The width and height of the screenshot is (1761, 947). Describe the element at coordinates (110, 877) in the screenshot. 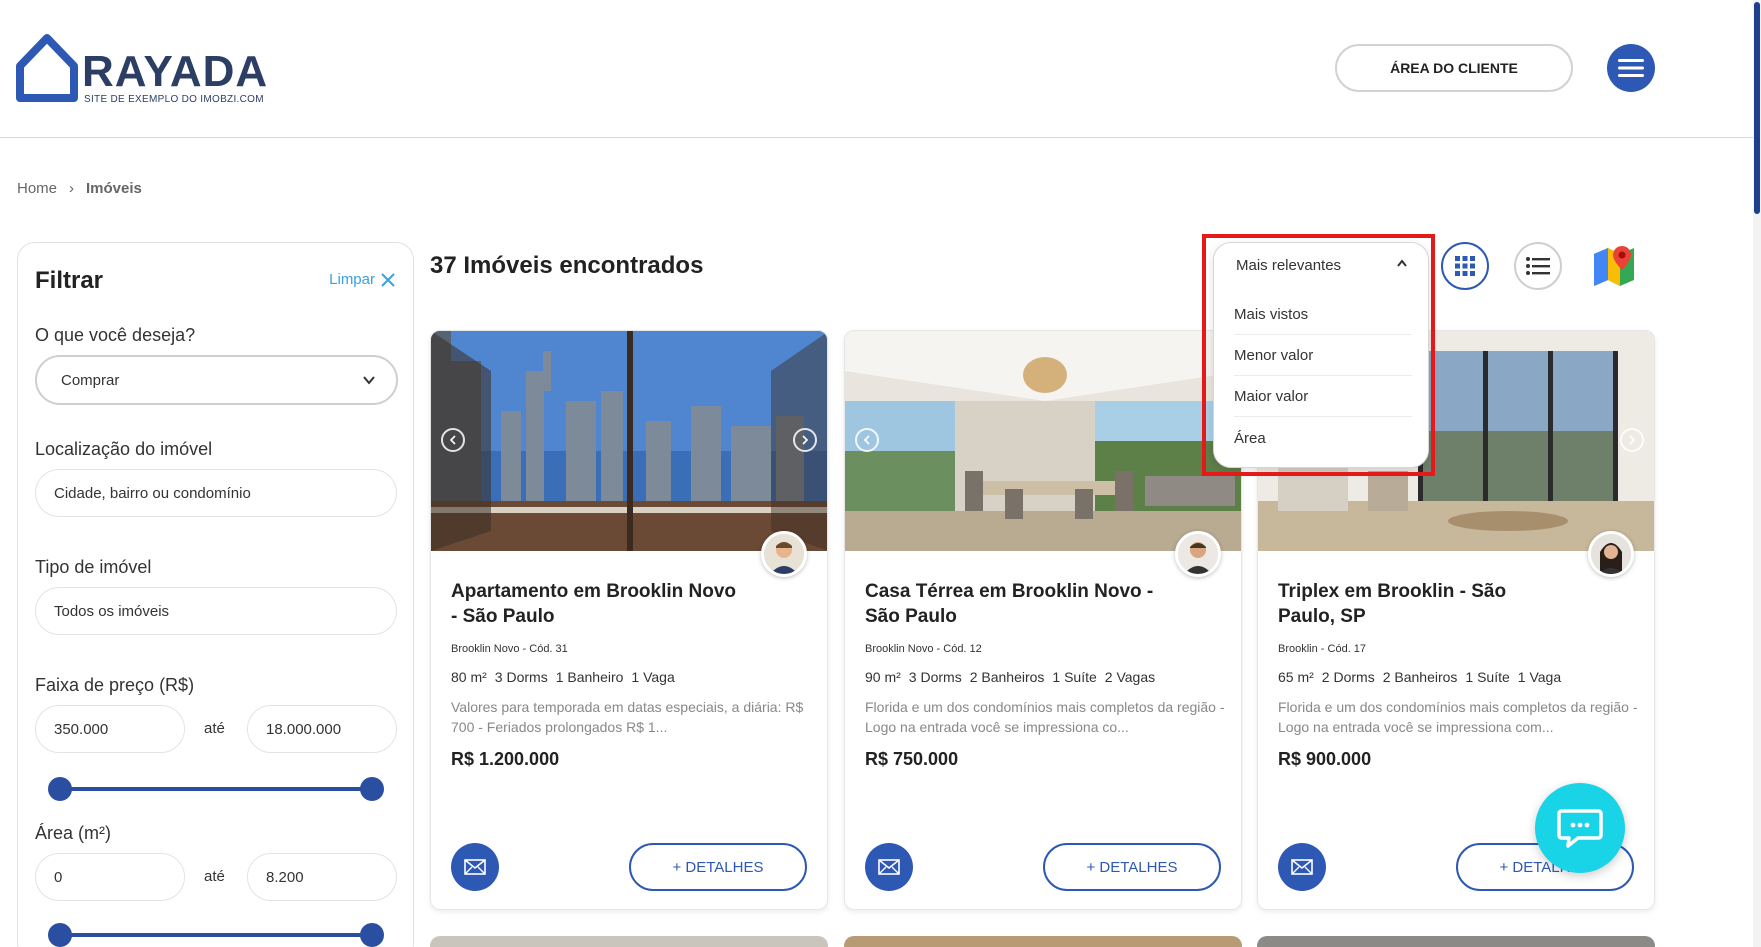

I see `area-min-input: 0` at that location.